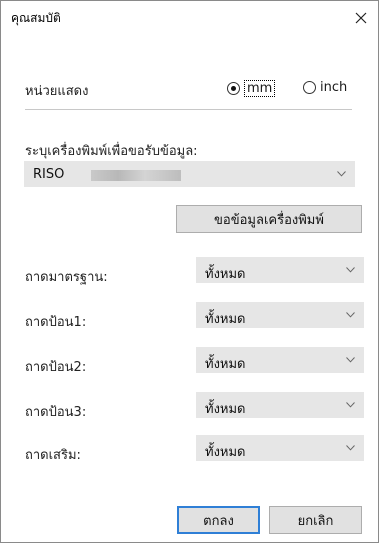  I want to click on tray-standard-value: ทั้งหมด, so click(225, 274).